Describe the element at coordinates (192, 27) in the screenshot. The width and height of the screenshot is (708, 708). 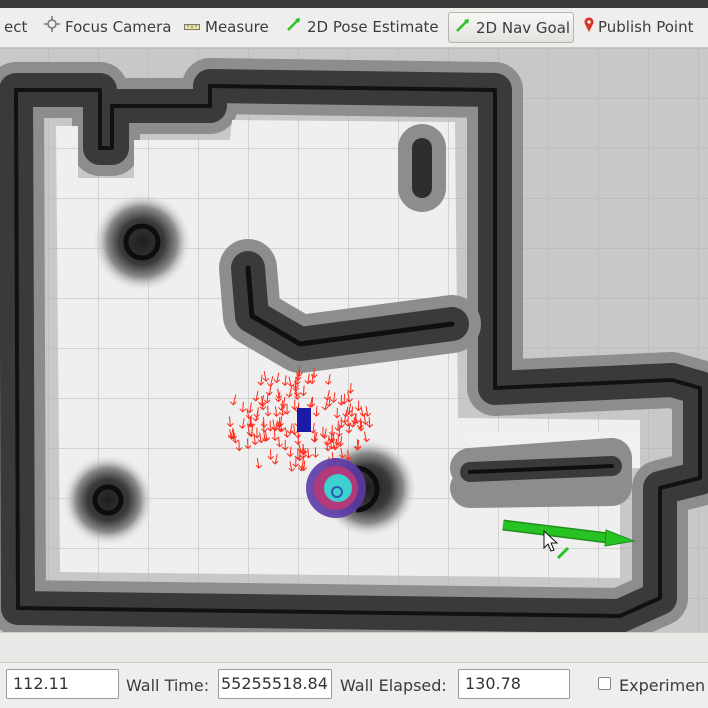
I see `ruler-icon` at that location.